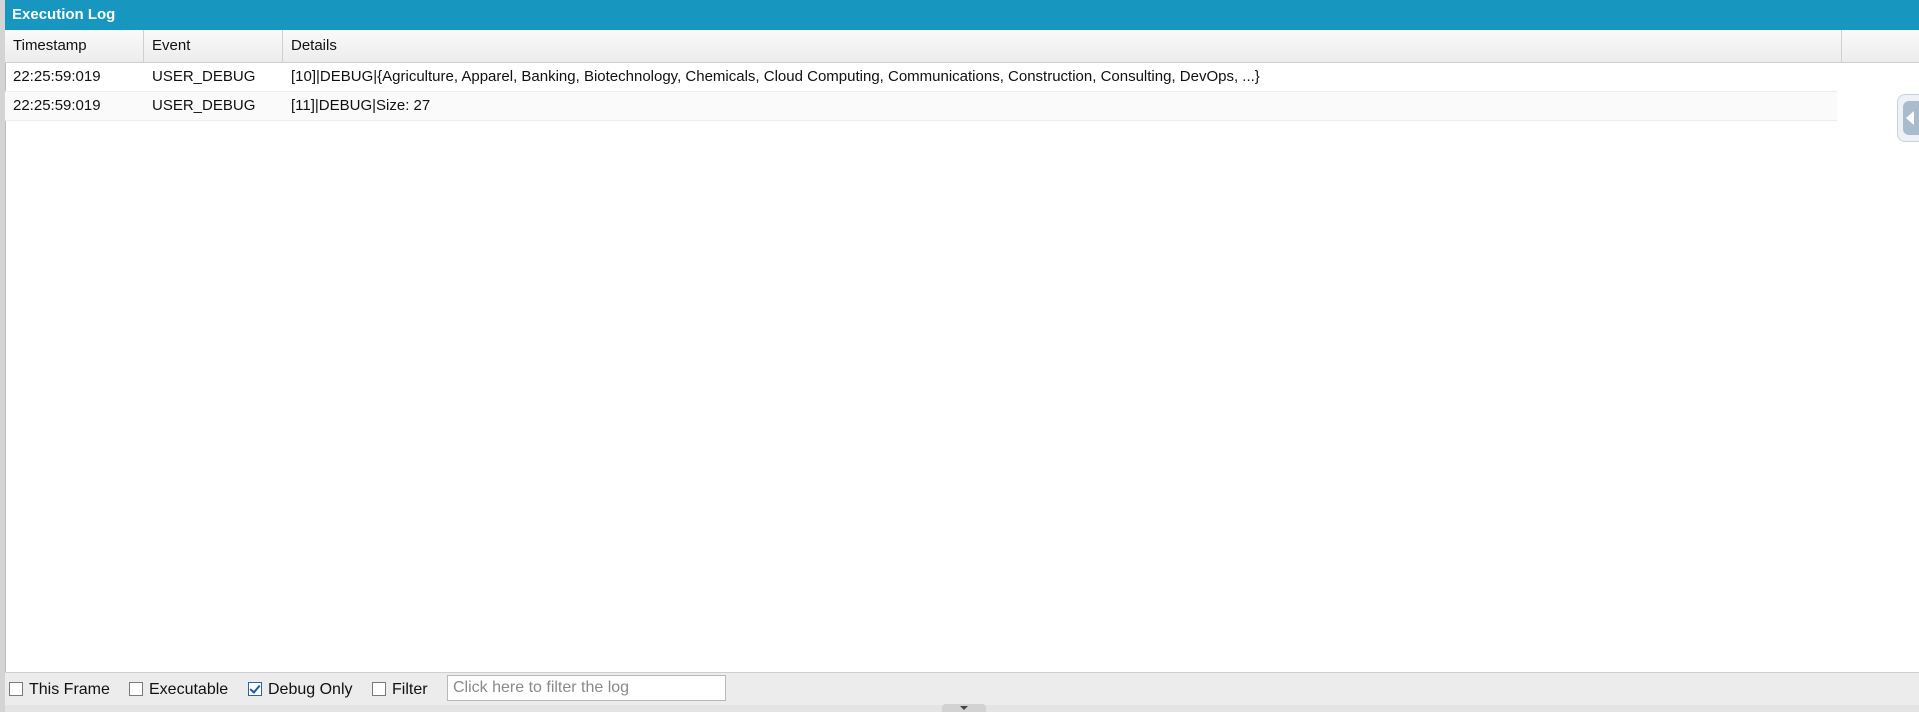  What do you see at coordinates (255, 689) in the screenshot?
I see `debug-only-checkbox` at bounding box center [255, 689].